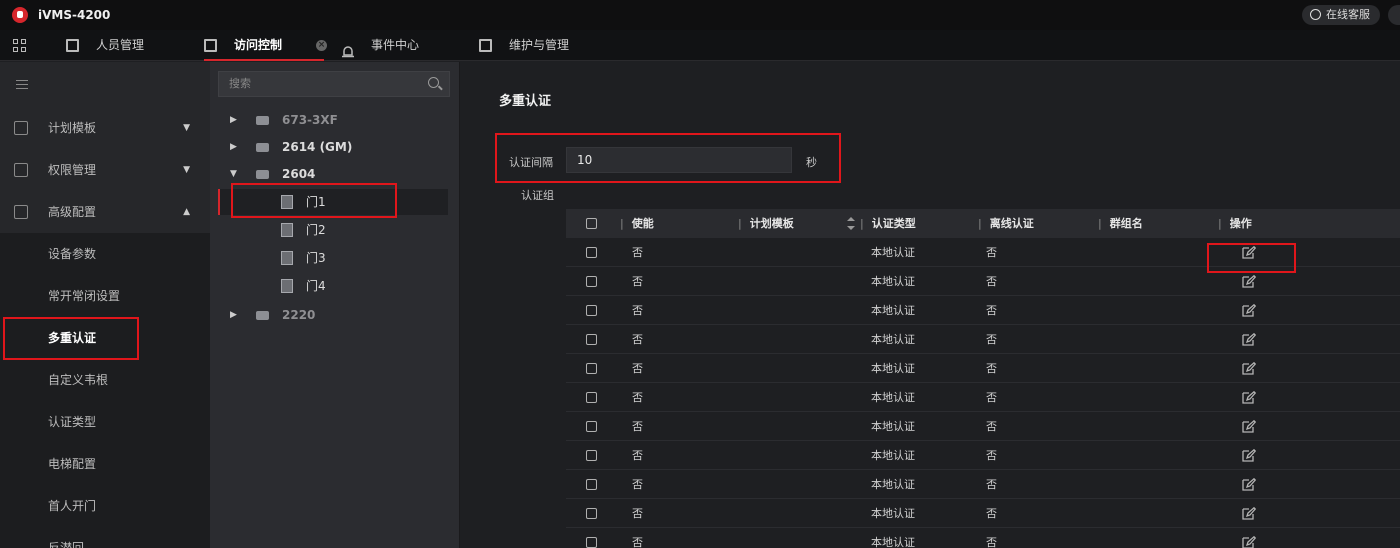  I want to click on alarm-bell-icon, so click(348, 48).